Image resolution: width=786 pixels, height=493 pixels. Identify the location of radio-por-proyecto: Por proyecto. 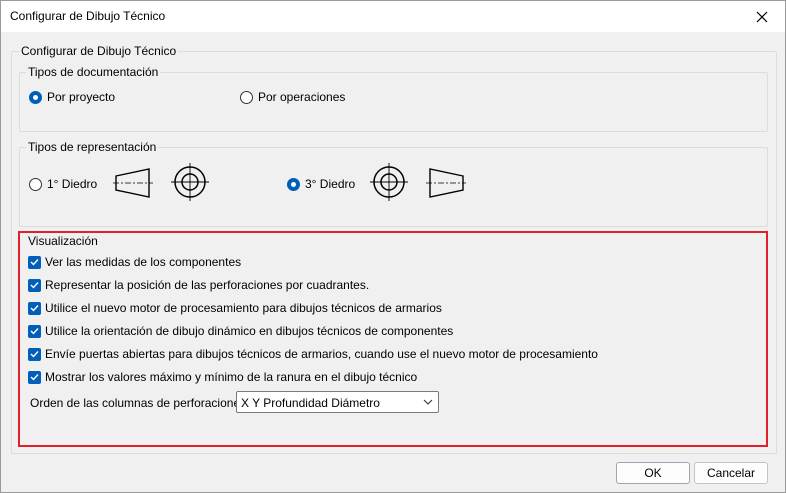
(72, 97).